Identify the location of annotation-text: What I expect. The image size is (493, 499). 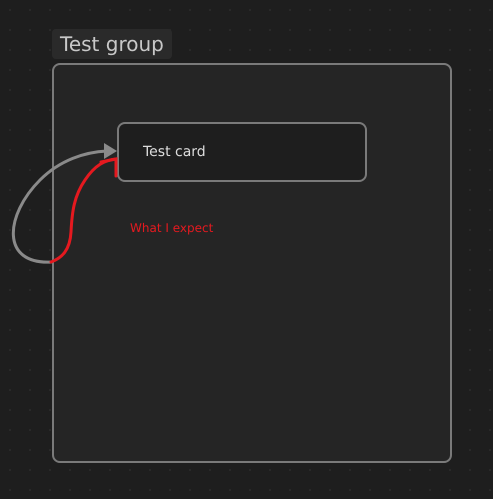
(172, 228).